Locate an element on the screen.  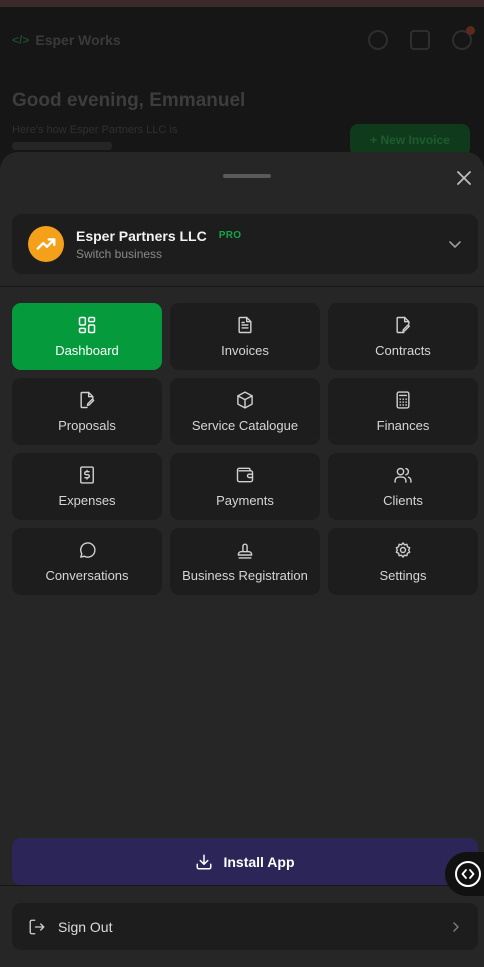
greeting-subtitle: Here's how Esper Partners LLC is is located at coordinates (95, 130).